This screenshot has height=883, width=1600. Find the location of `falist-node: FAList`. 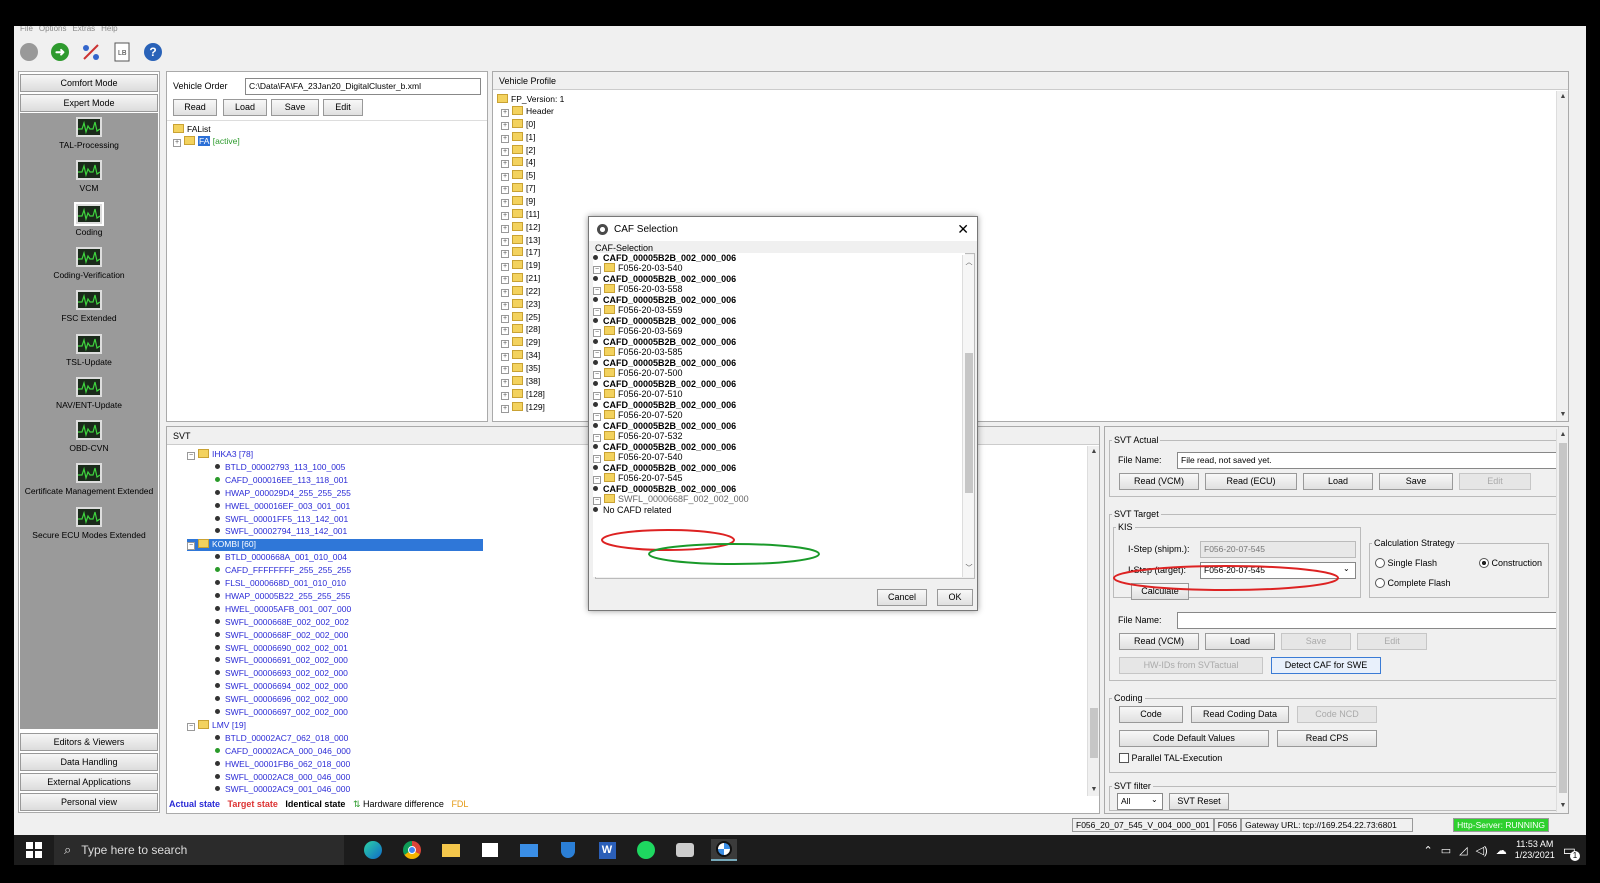

falist-node: FAList is located at coordinates (192, 129).